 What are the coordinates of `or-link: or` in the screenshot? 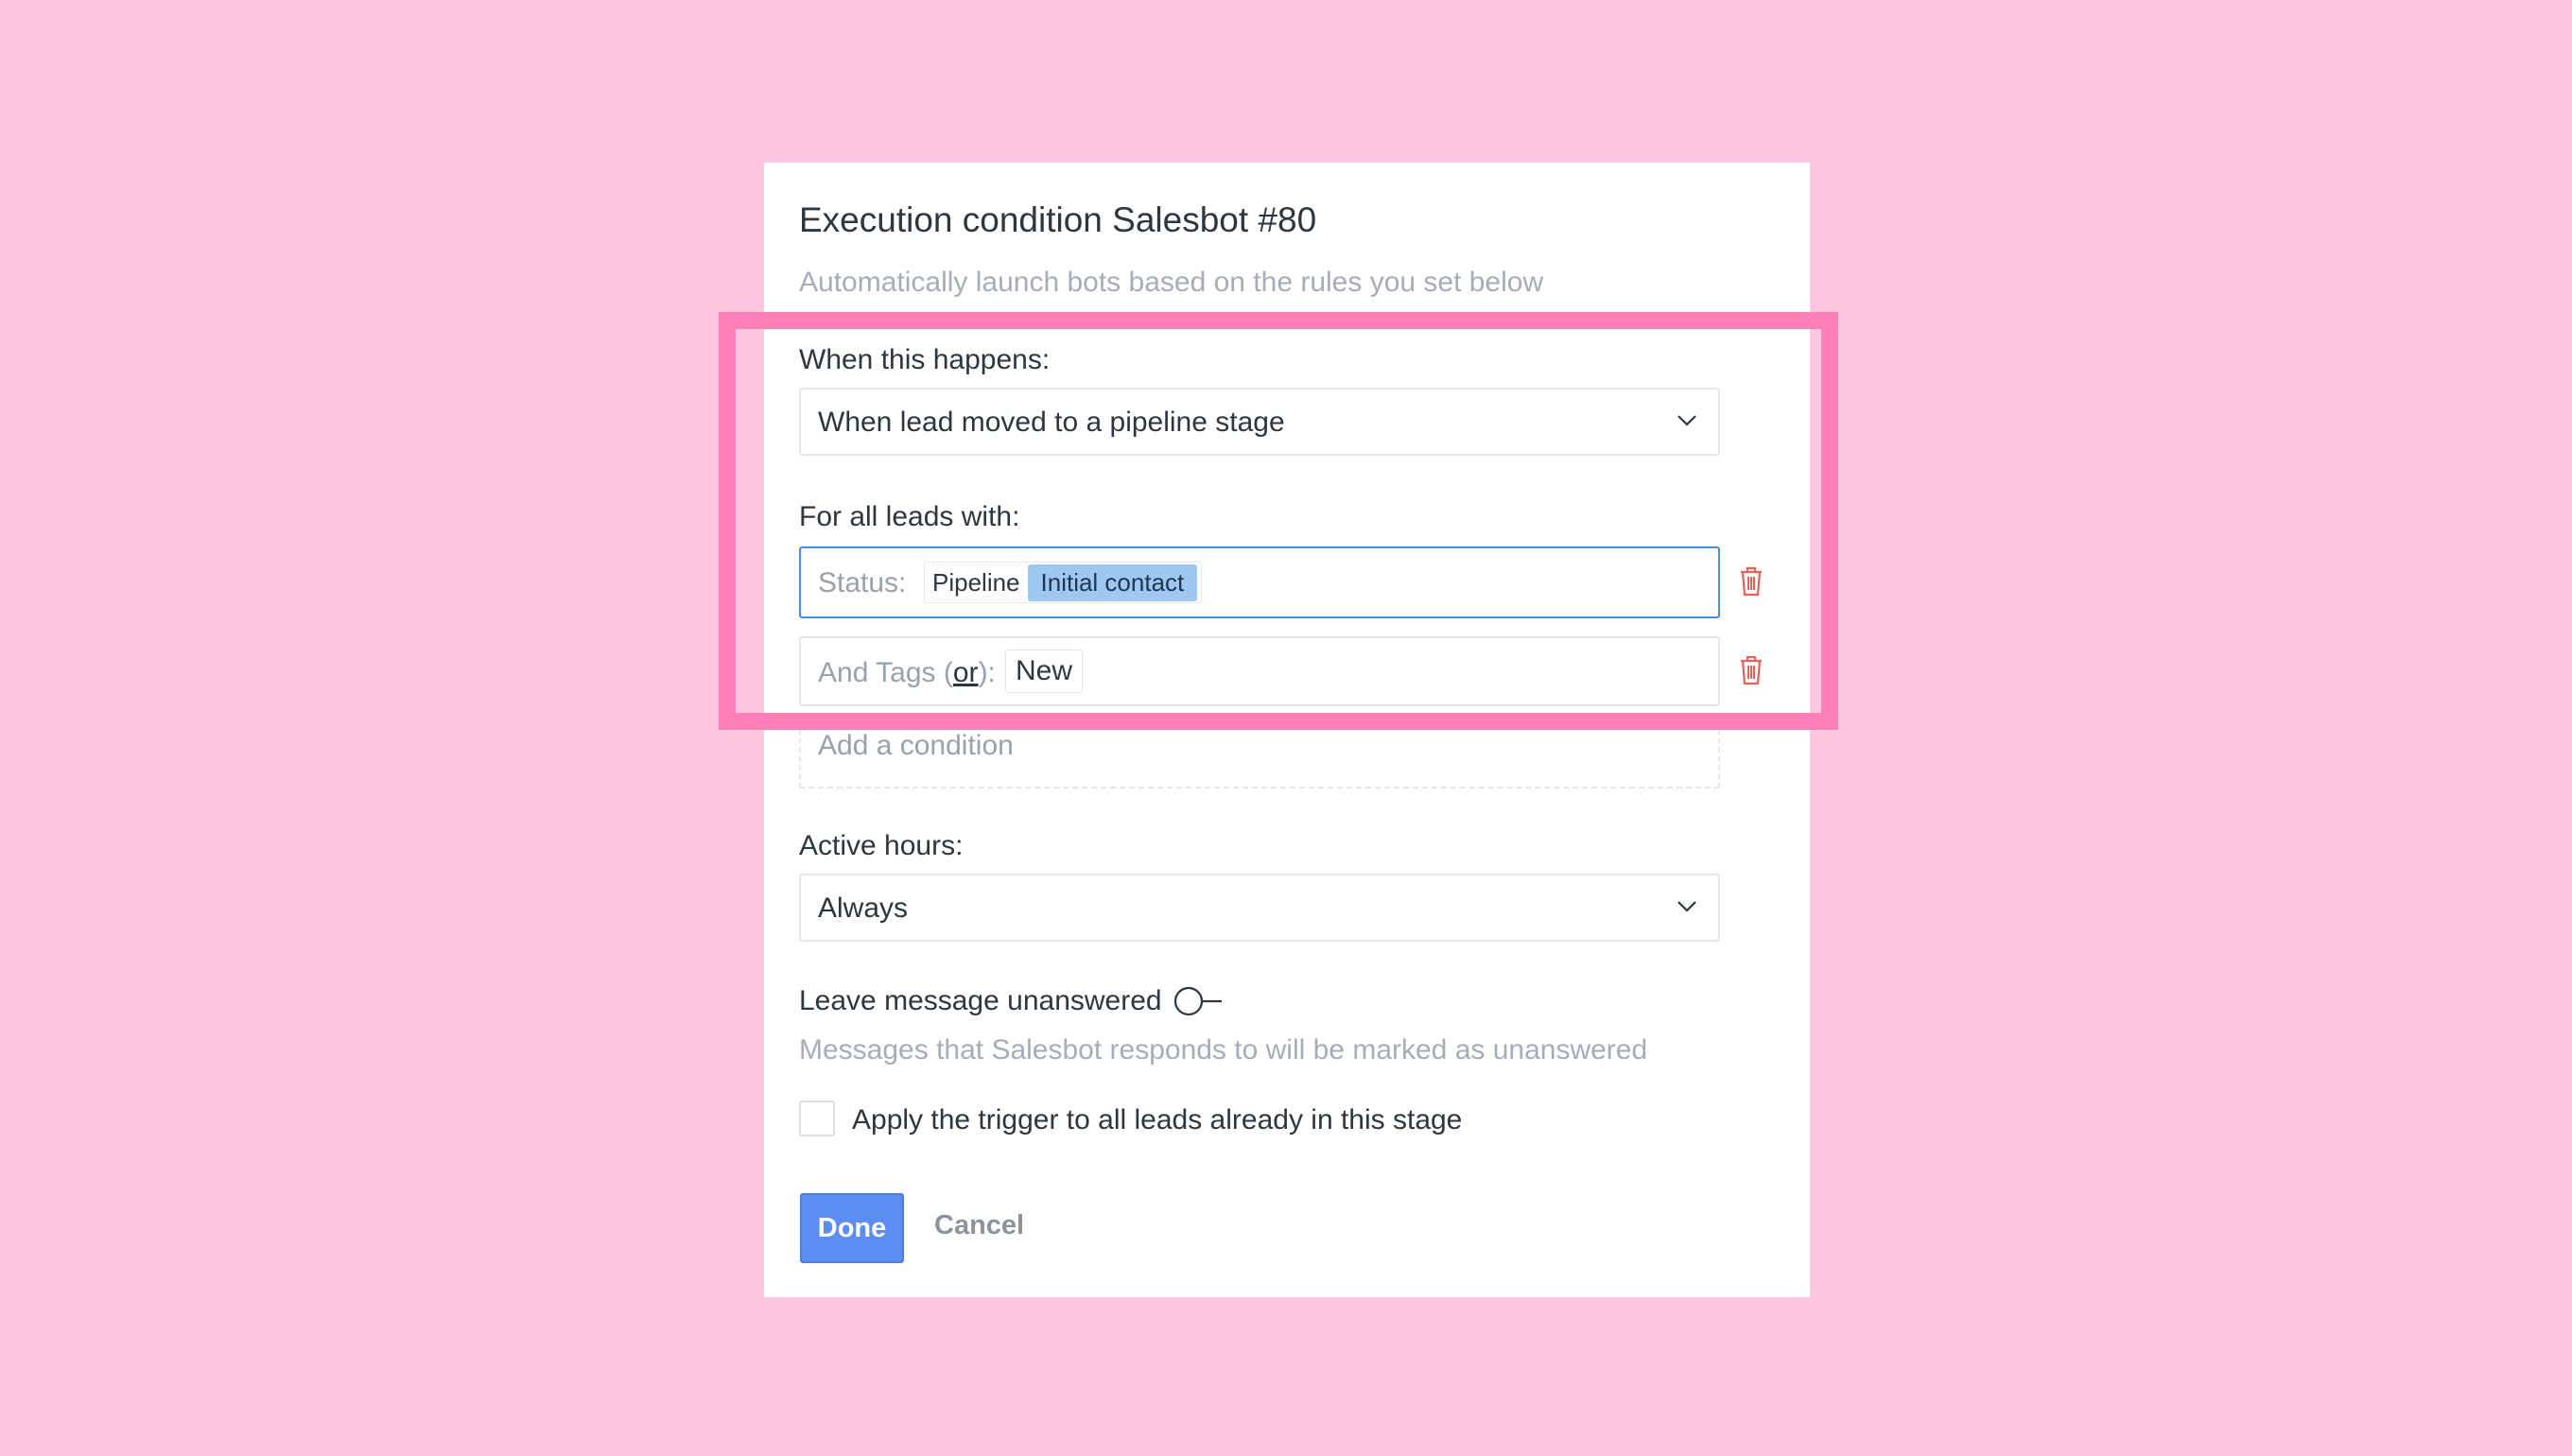 It's located at (966, 672).